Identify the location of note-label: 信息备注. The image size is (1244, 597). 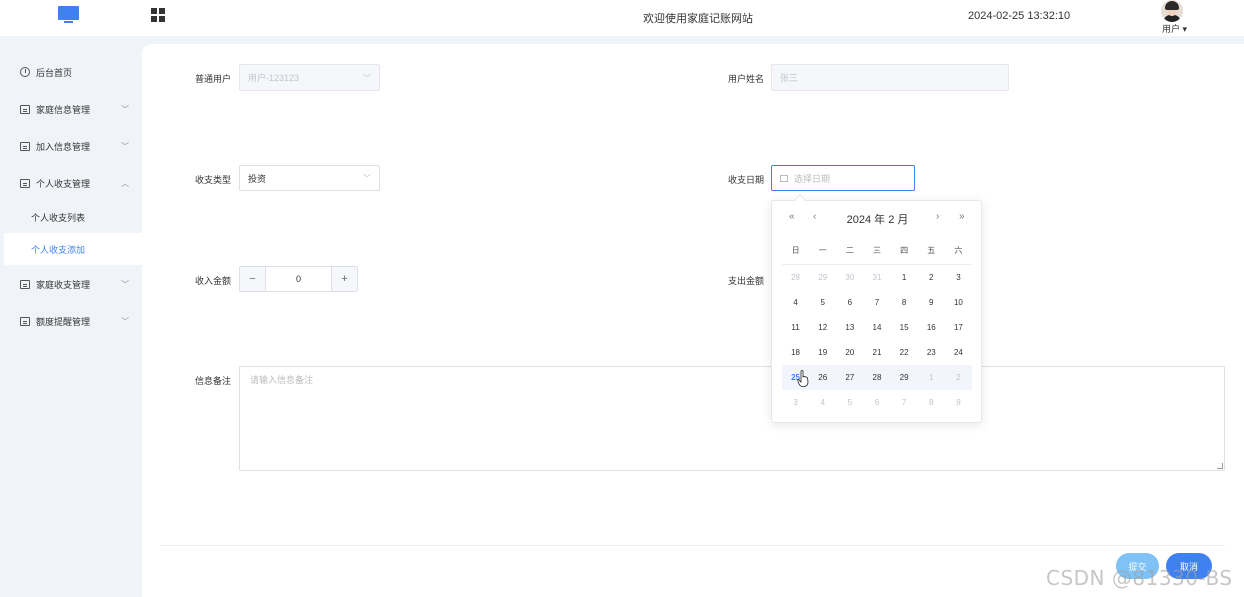
(212, 381).